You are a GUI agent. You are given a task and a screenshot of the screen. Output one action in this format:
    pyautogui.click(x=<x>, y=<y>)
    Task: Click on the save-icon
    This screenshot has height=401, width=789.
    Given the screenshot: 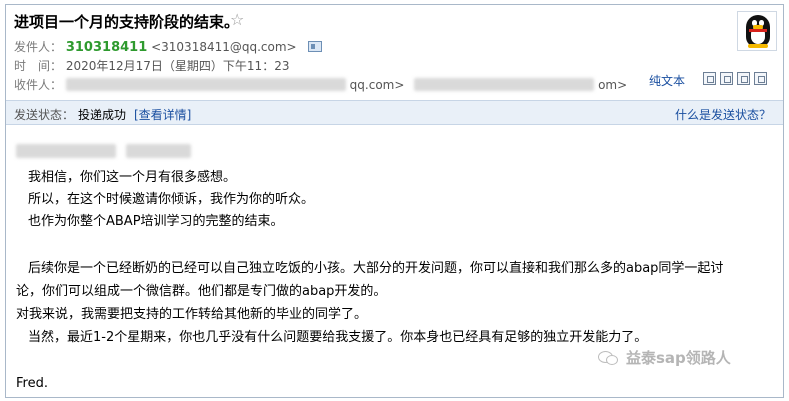 What is the action you would take?
    pyautogui.click(x=743, y=78)
    